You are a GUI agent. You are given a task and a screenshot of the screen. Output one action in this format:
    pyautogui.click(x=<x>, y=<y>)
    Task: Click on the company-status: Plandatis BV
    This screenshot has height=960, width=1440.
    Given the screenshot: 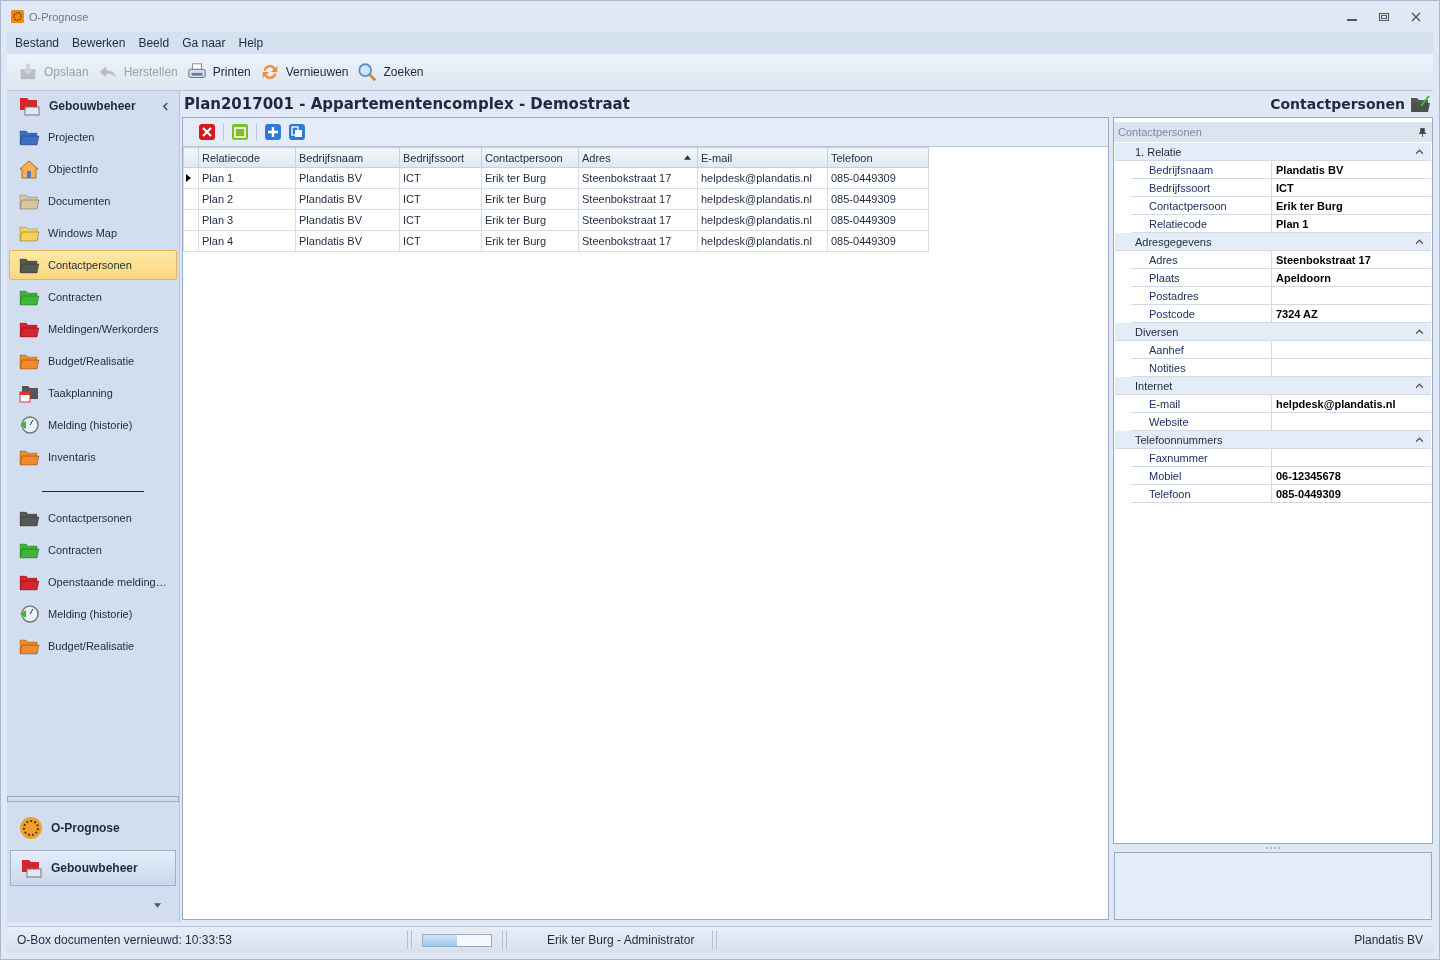 What is the action you would take?
    pyautogui.click(x=1388, y=940)
    